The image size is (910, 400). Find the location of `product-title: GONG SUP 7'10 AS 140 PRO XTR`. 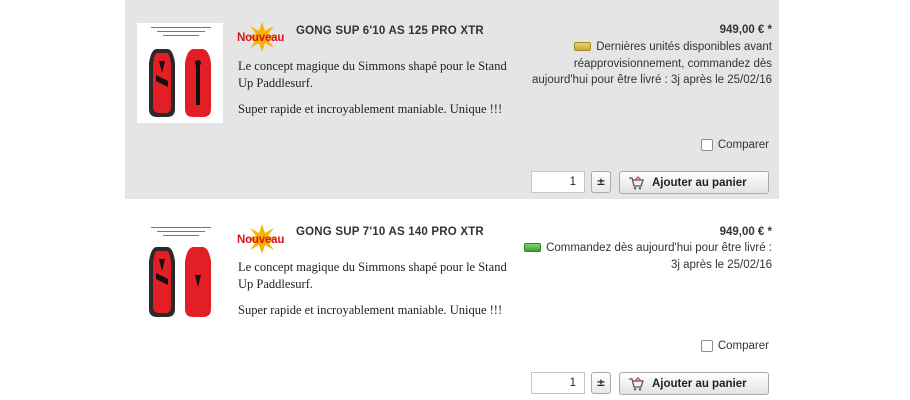

product-title: GONG SUP 7'10 AS 140 PRO XTR is located at coordinates (390, 232).